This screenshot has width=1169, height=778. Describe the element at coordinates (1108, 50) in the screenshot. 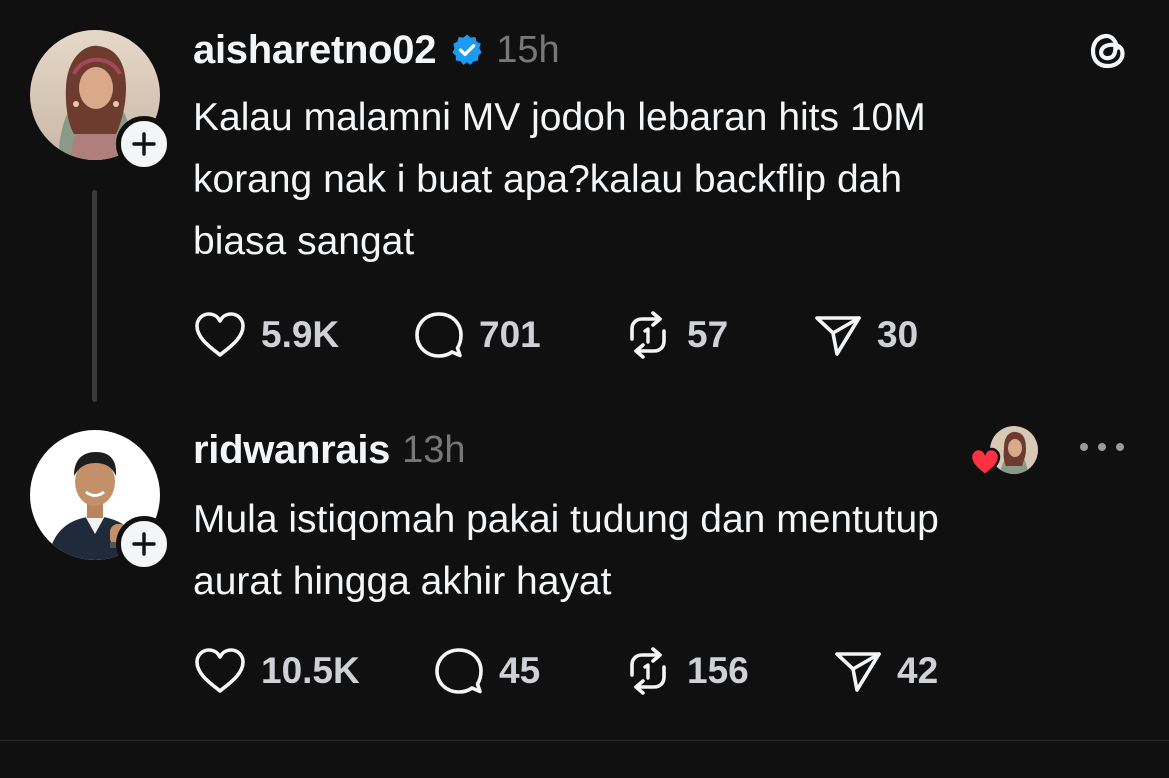

I see `threads-logo-icon` at that location.